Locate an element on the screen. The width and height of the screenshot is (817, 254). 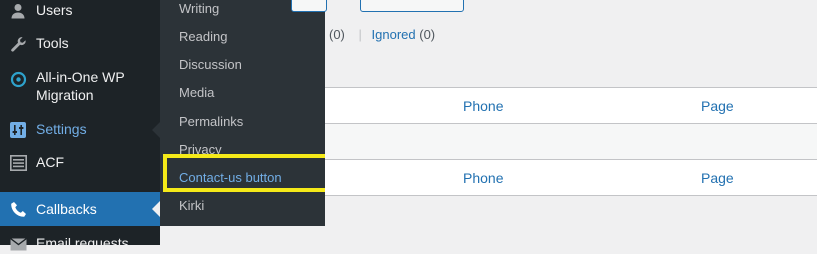
submenu-item-writing: Writing is located at coordinates (199, 8).